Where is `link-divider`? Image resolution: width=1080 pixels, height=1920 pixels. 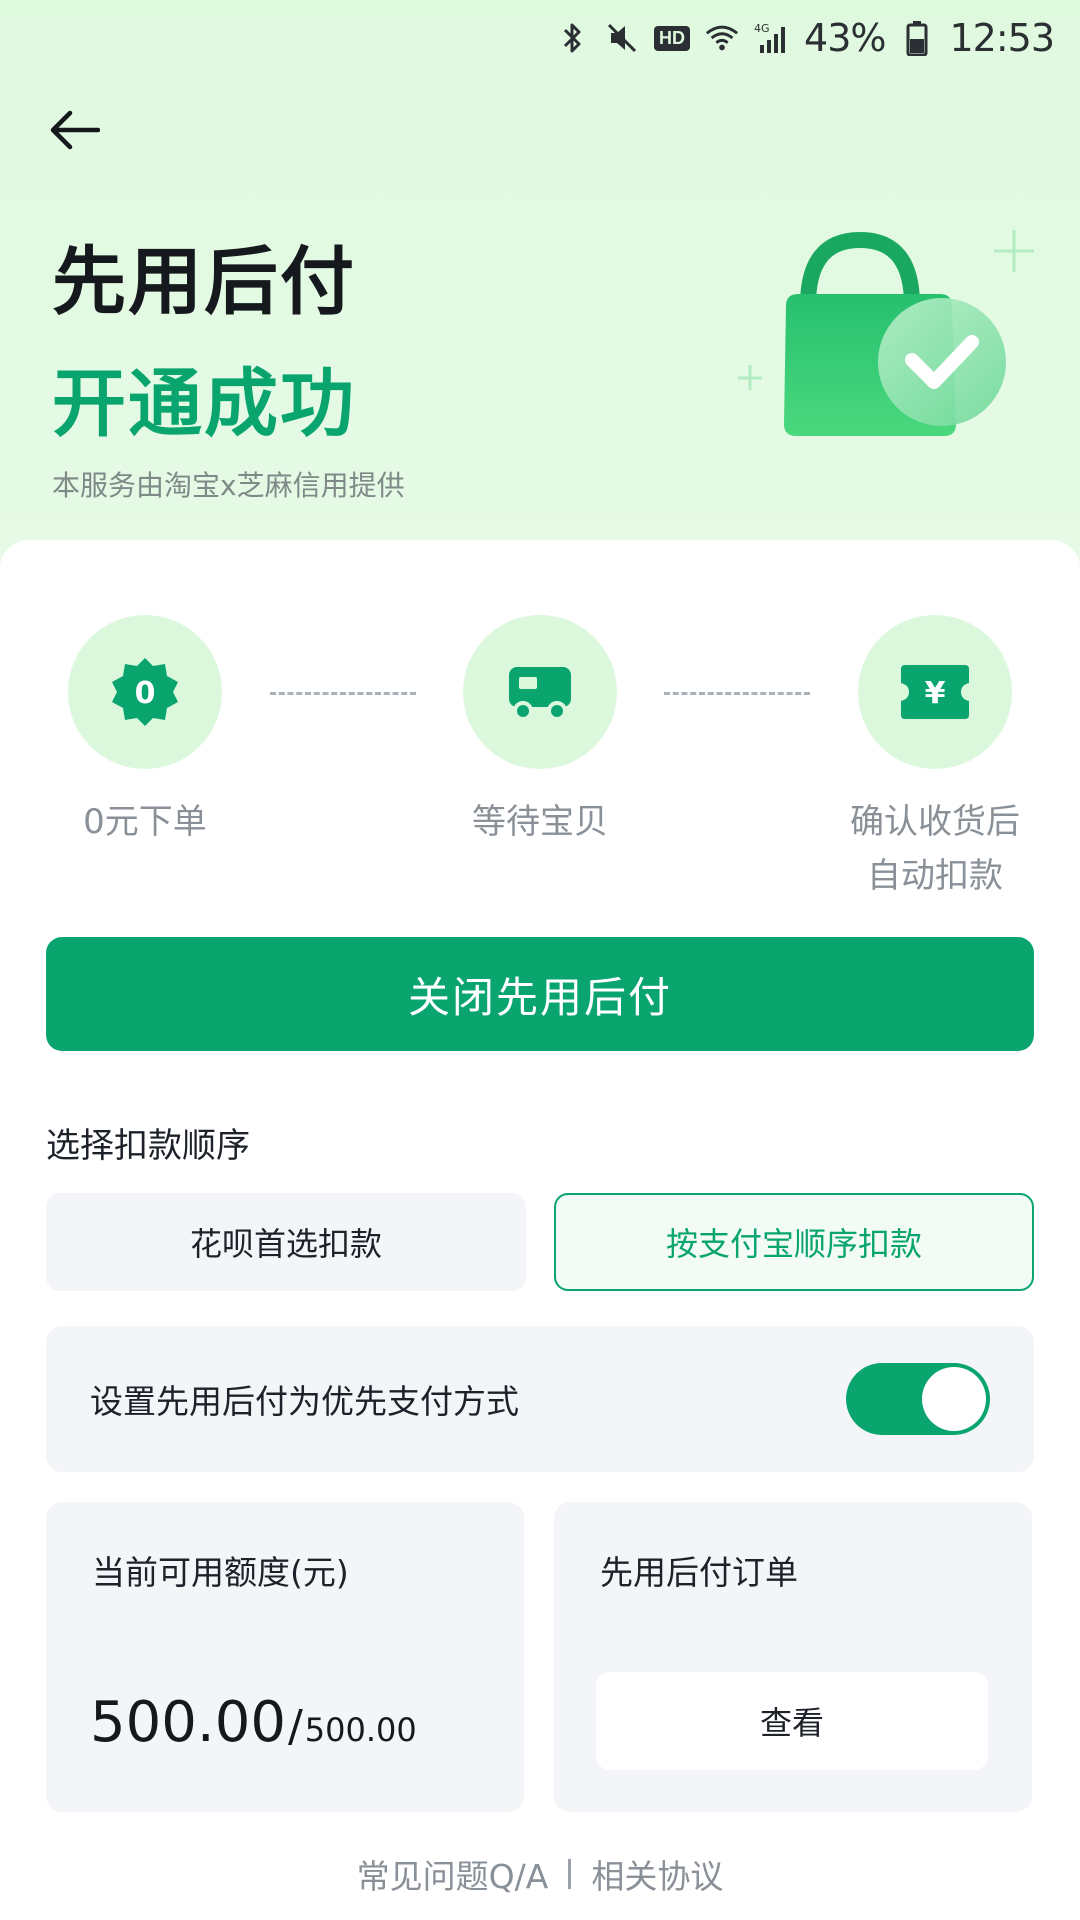
link-divider is located at coordinates (570, 1874).